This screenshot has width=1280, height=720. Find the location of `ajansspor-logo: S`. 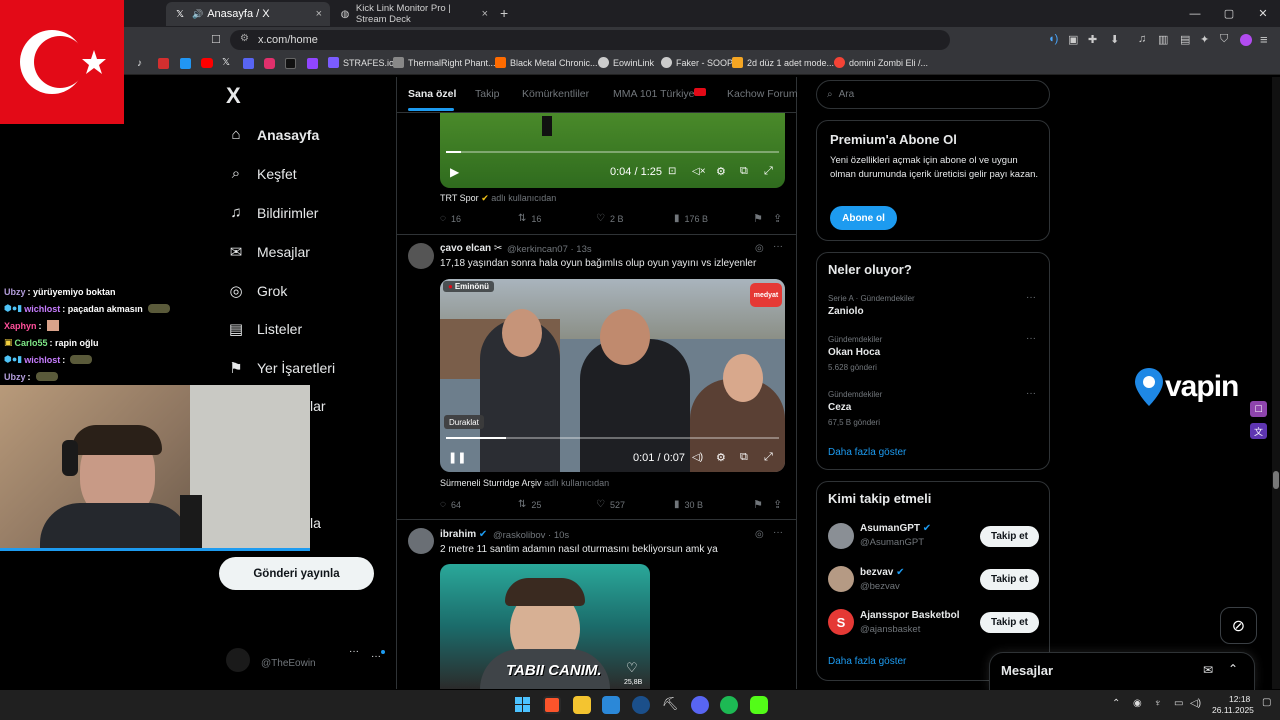

ajansspor-logo: S is located at coordinates (841, 622).